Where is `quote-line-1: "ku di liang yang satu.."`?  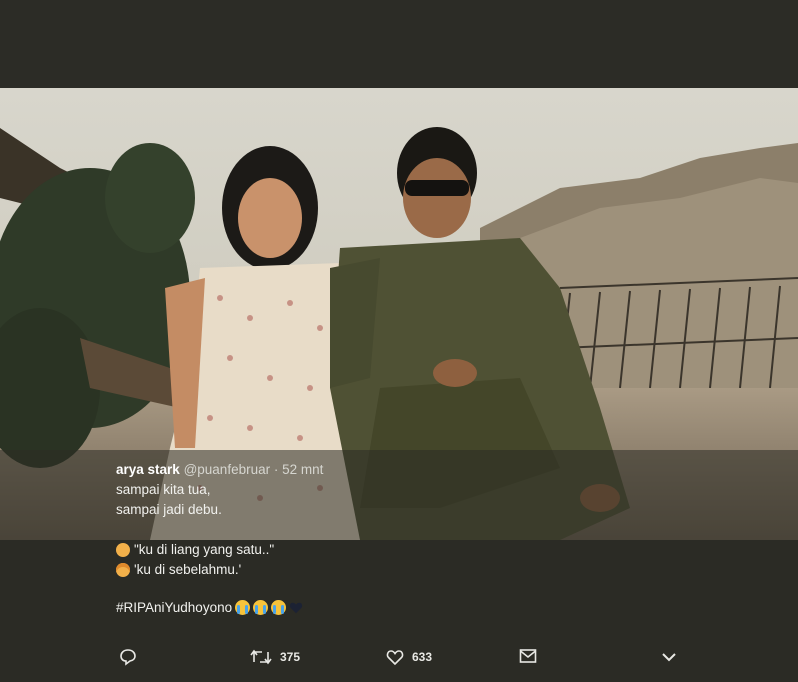
quote-line-1: "ku di liang yang satu.." is located at coordinates (195, 549).